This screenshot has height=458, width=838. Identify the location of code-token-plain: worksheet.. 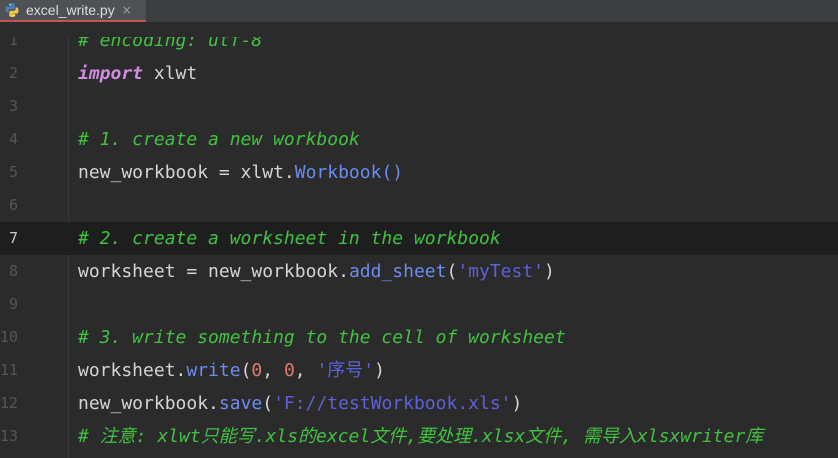
(132, 370).